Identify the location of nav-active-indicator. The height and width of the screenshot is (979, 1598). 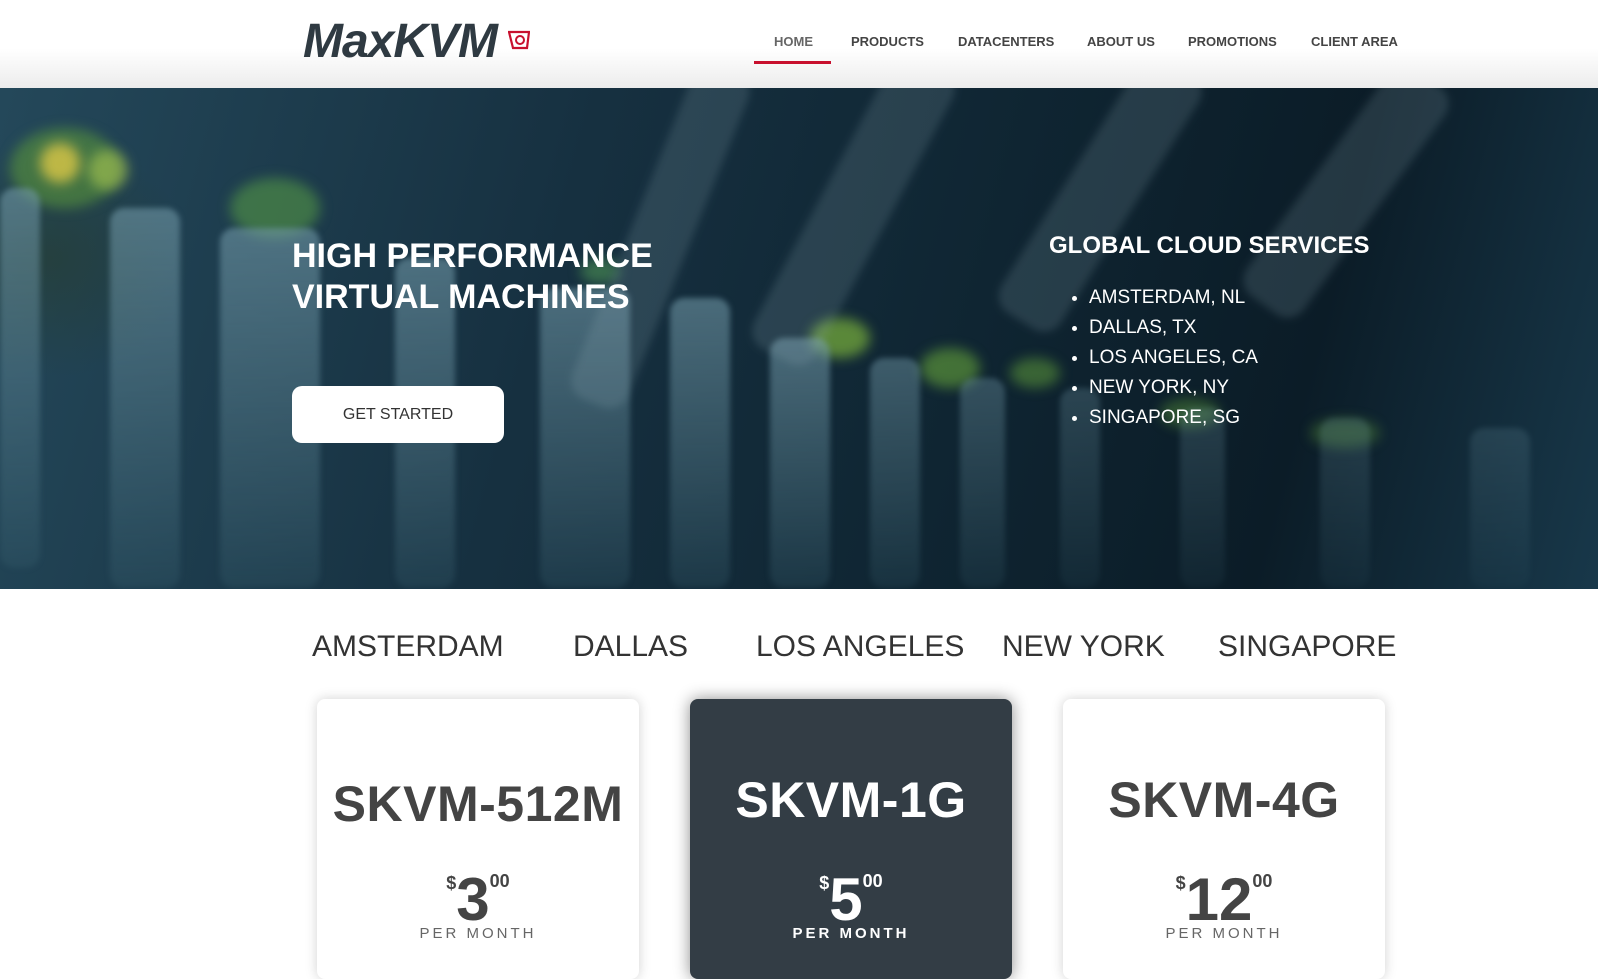
(792, 62).